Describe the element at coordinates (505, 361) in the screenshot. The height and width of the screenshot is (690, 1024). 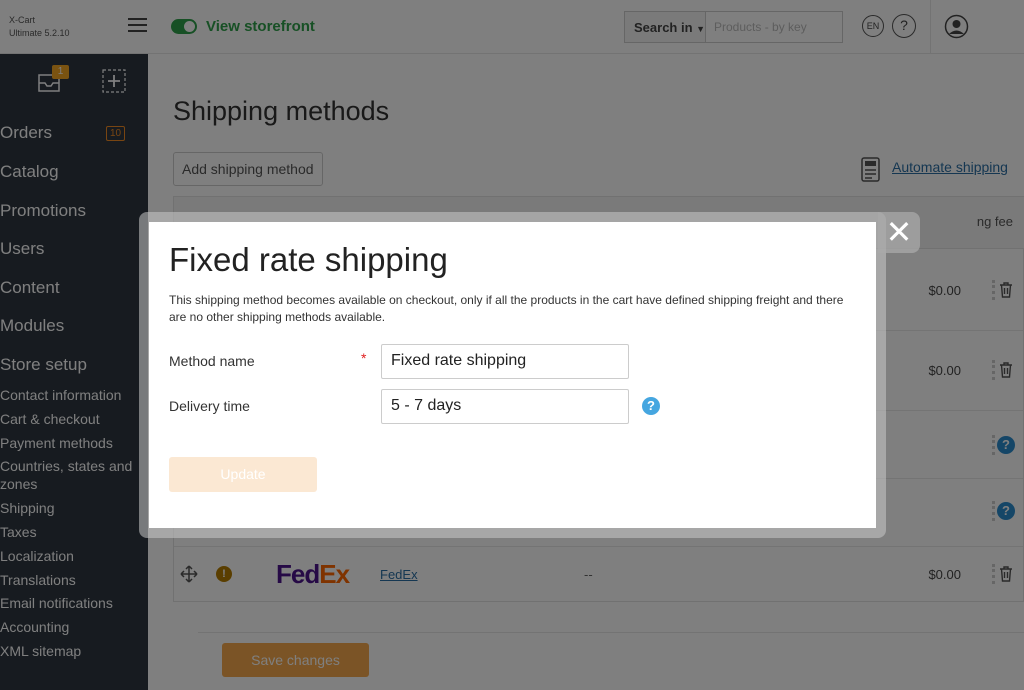
I see `method-name-input: Fixed rate shipping` at that location.